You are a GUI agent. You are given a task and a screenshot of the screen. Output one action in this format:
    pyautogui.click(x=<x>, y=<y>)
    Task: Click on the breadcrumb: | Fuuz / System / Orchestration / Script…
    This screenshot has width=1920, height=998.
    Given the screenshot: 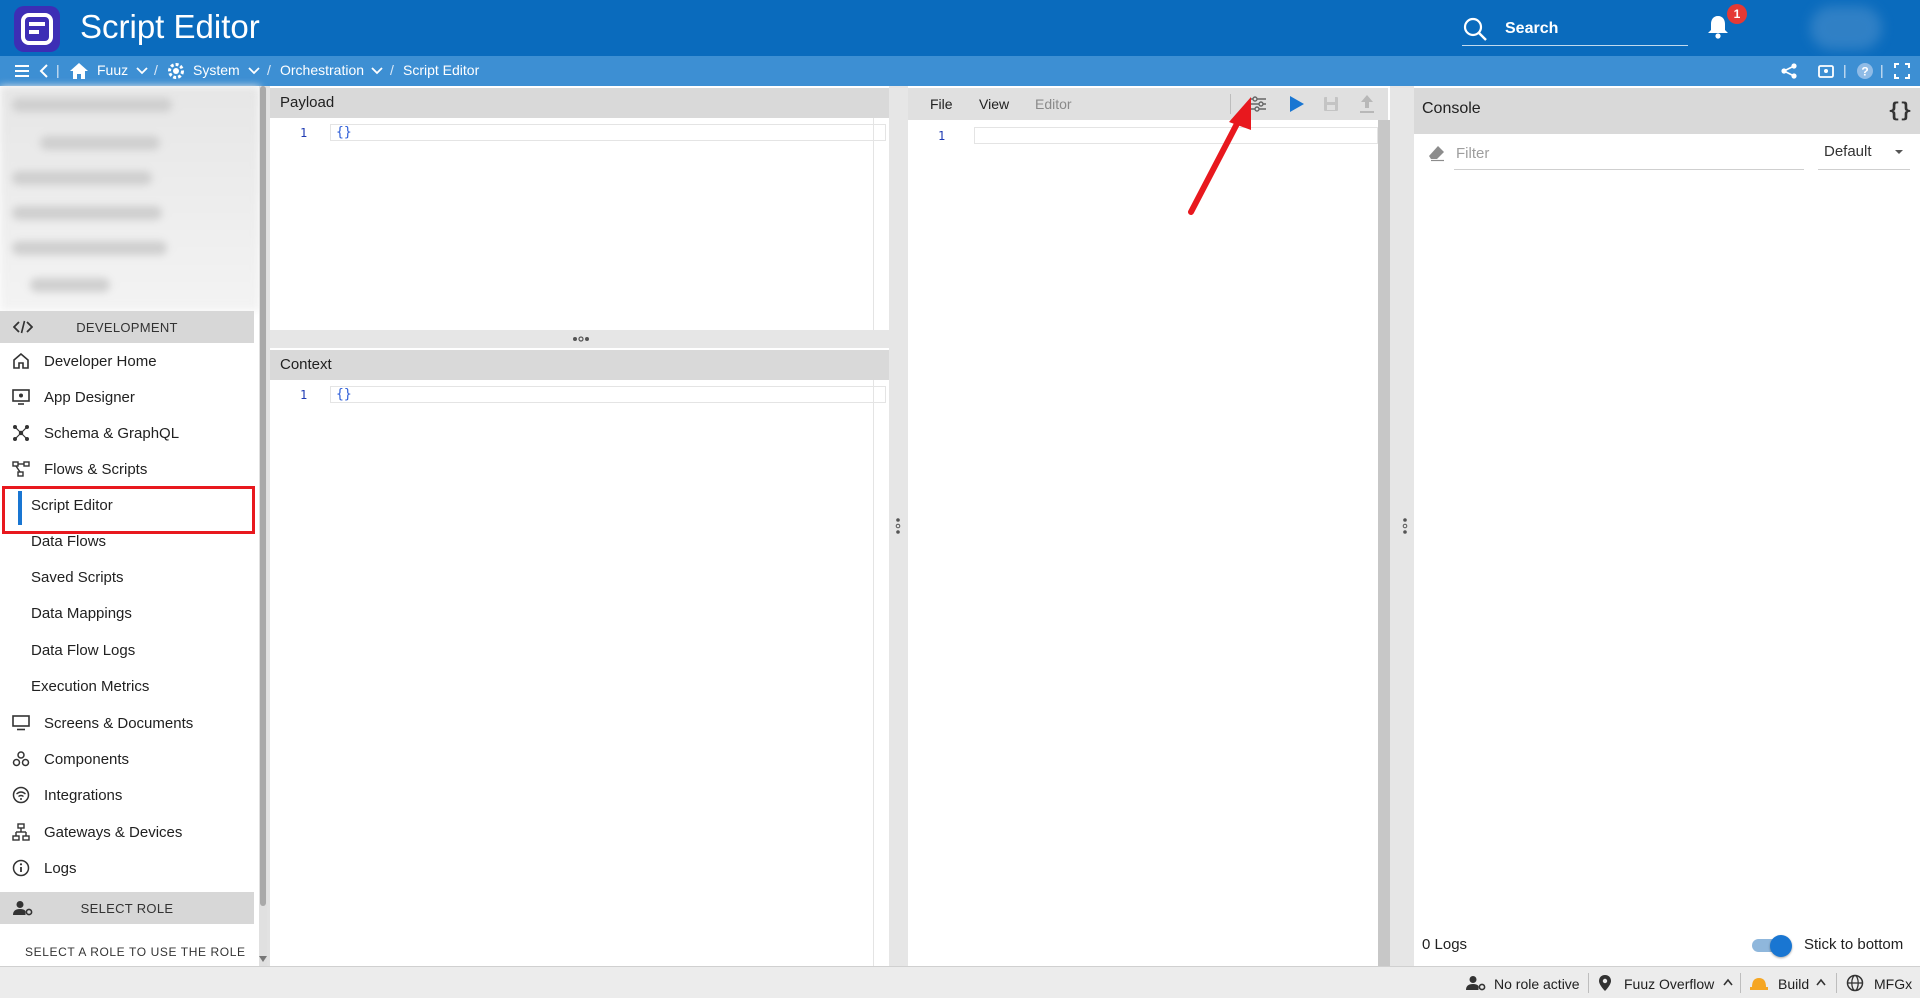 What is the action you would take?
    pyautogui.click(x=960, y=71)
    